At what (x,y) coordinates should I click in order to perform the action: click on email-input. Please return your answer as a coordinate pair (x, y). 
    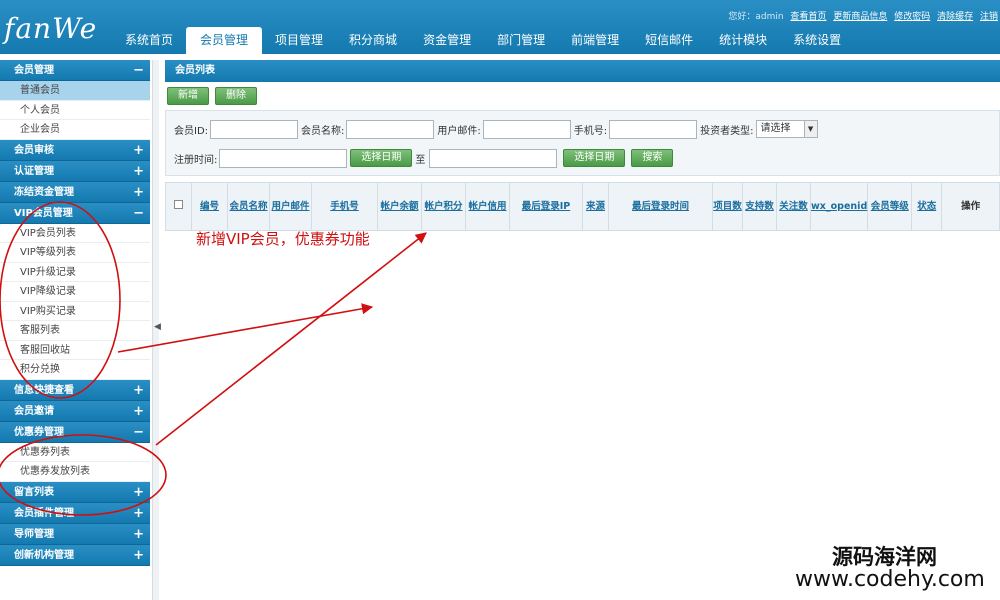
    Looking at the image, I should click on (526, 129).